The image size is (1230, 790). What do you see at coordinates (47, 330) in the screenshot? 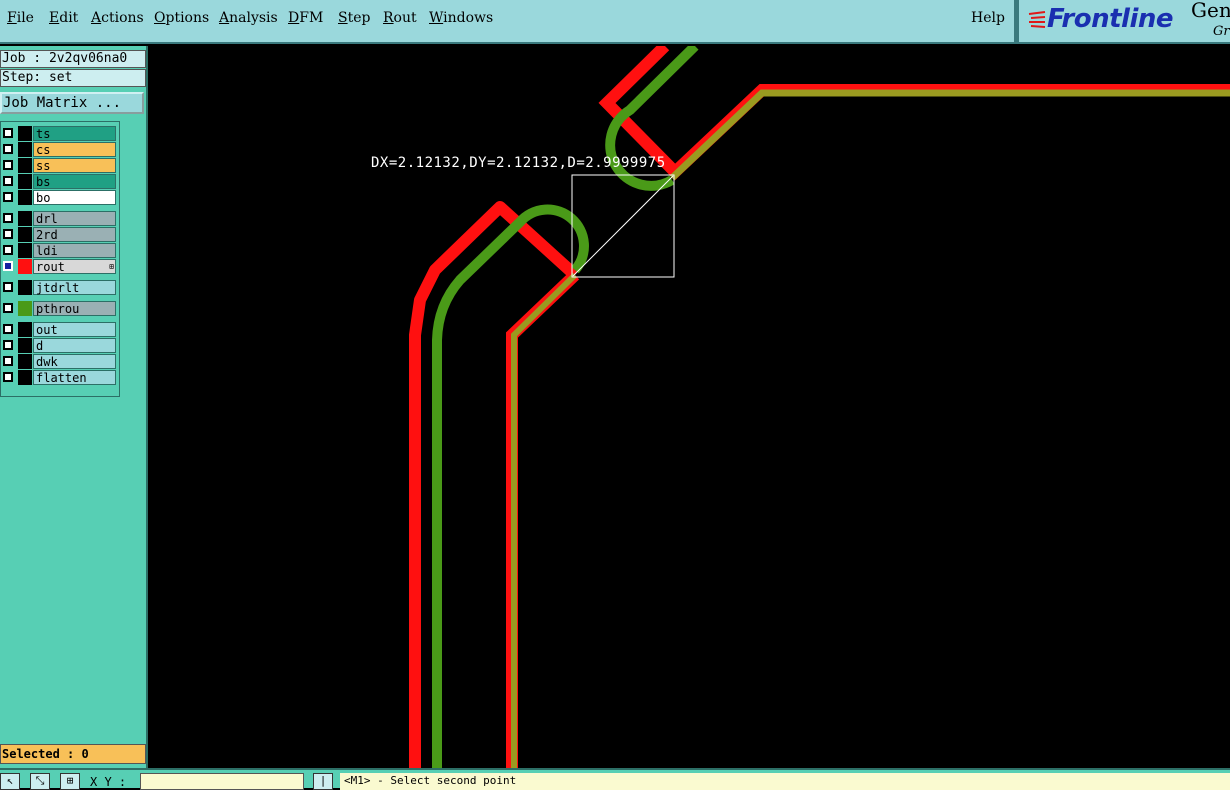
I see `layer-name-label: out` at bounding box center [47, 330].